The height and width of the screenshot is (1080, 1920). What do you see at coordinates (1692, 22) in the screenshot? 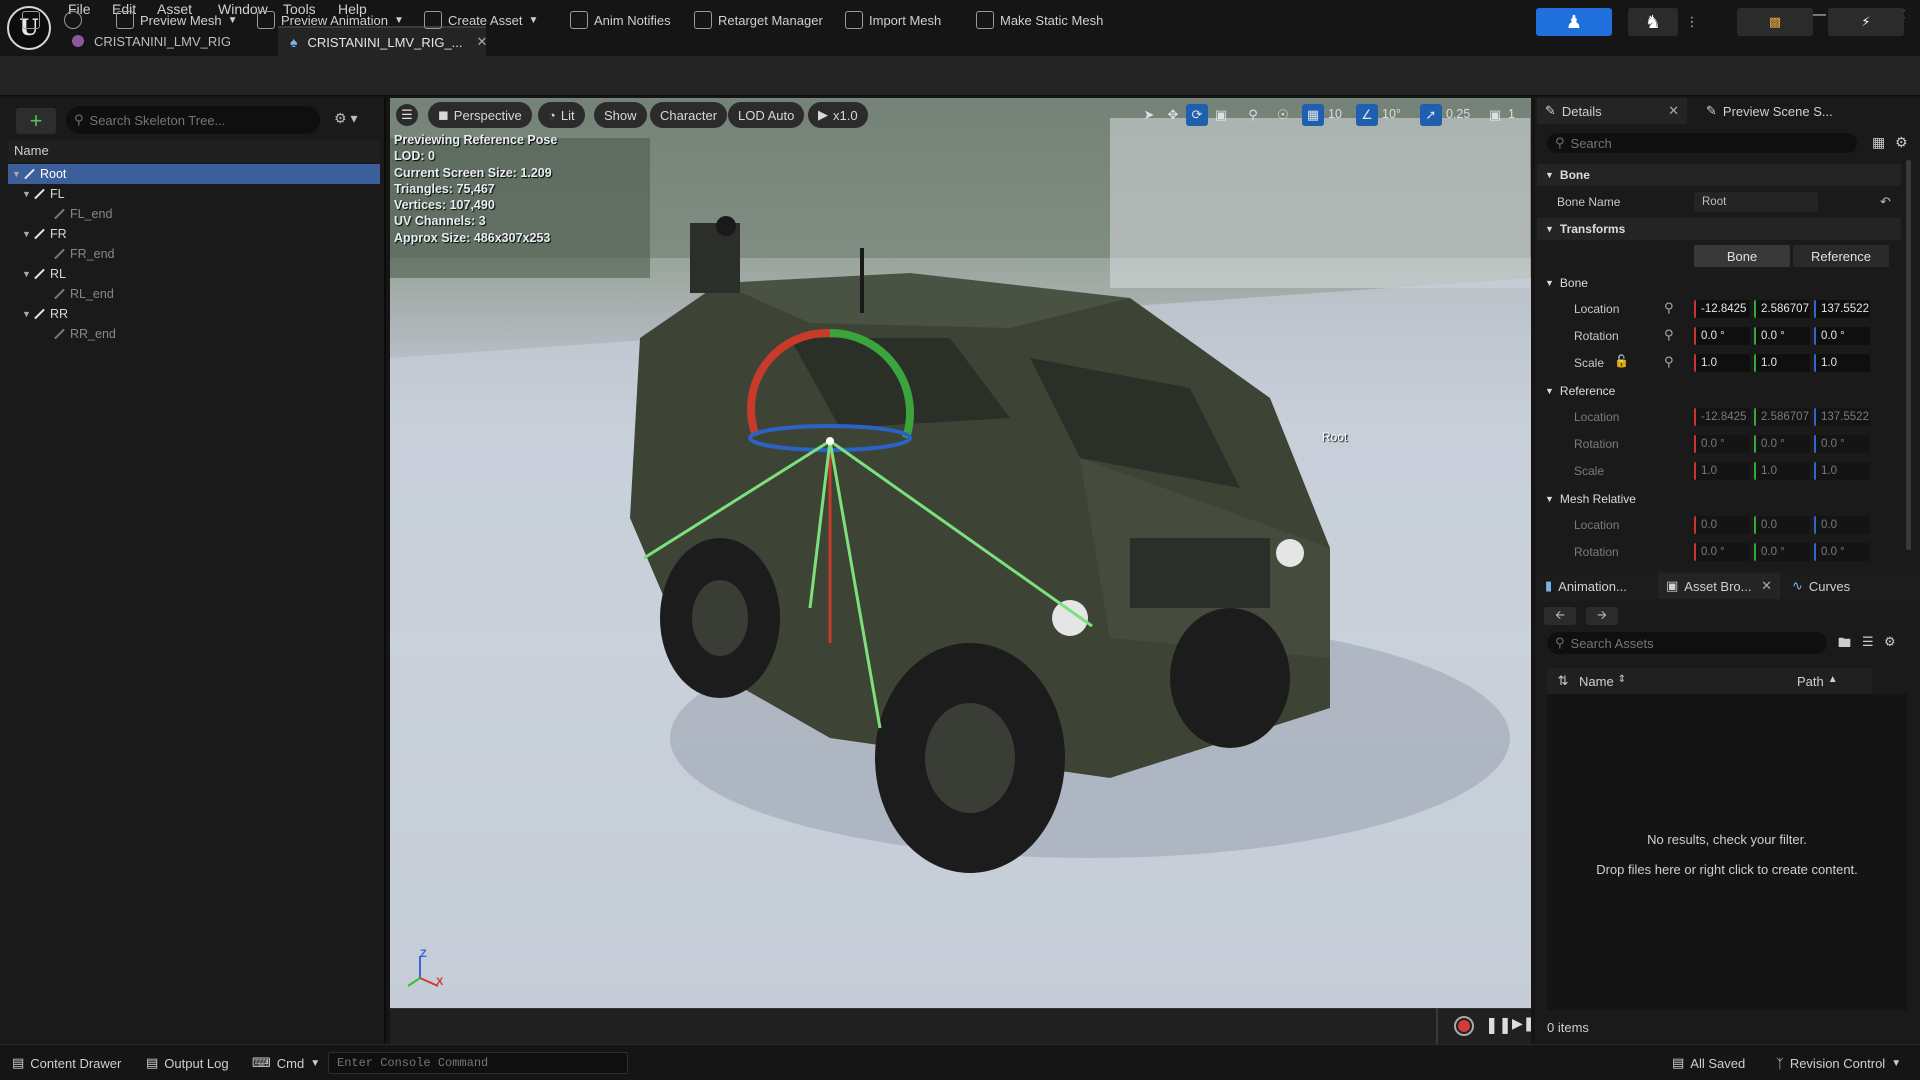
I see `more-options-icon: ⋮` at bounding box center [1692, 22].